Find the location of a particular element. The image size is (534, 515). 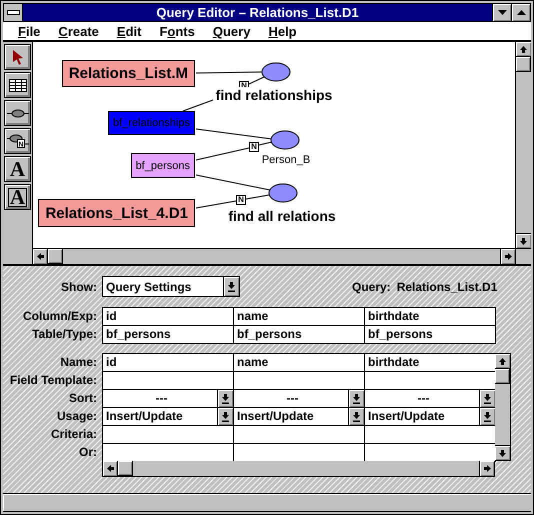

row-label: Name: is located at coordinates (78, 362).